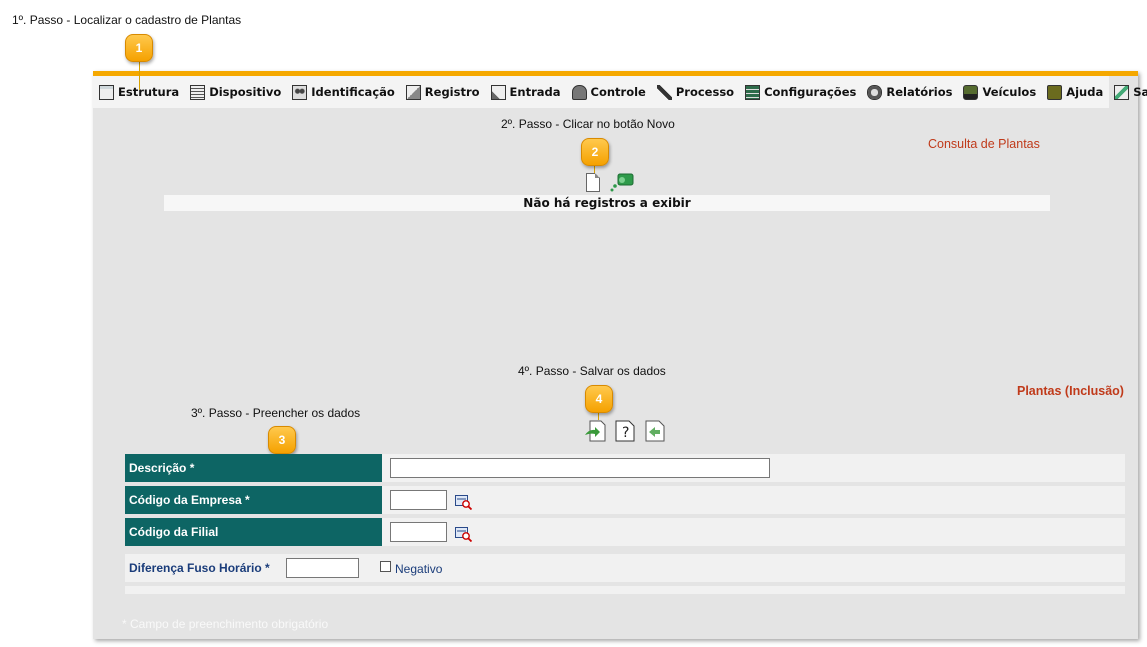  What do you see at coordinates (106, 92) in the screenshot?
I see `structure-icon` at bounding box center [106, 92].